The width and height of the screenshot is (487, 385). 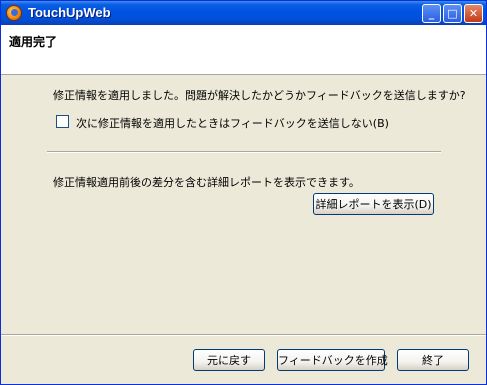 What do you see at coordinates (243, 13) in the screenshot?
I see `title-bar: TouchUpWeb _ □ ✕` at bounding box center [243, 13].